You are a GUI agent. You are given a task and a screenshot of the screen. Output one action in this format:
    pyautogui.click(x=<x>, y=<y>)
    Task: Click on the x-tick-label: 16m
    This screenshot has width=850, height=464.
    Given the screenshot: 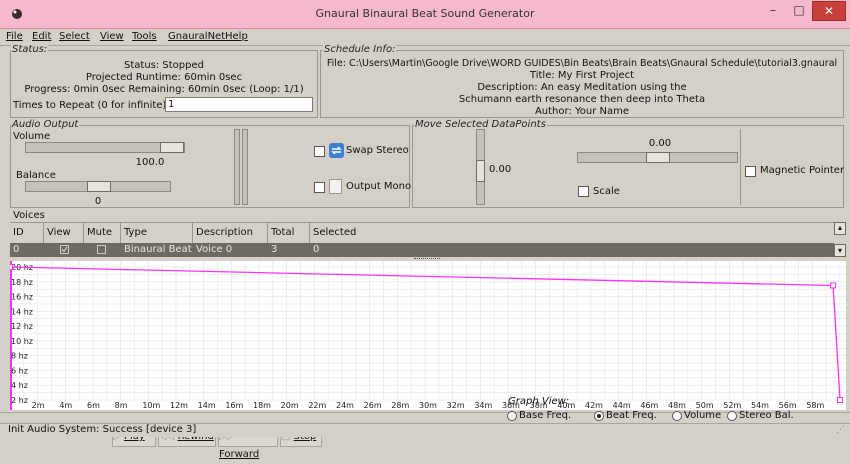 What is the action you would take?
    pyautogui.click(x=234, y=405)
    